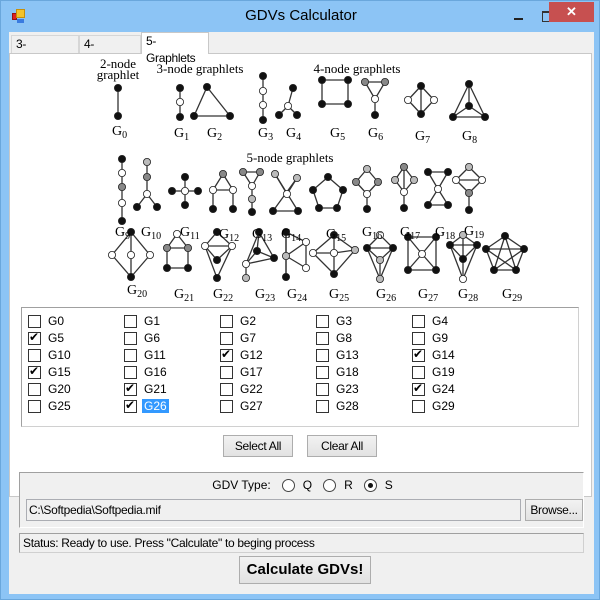  Describe the element at coordinates (330, 485) in the screenshot. I see `radio-r` at that location.